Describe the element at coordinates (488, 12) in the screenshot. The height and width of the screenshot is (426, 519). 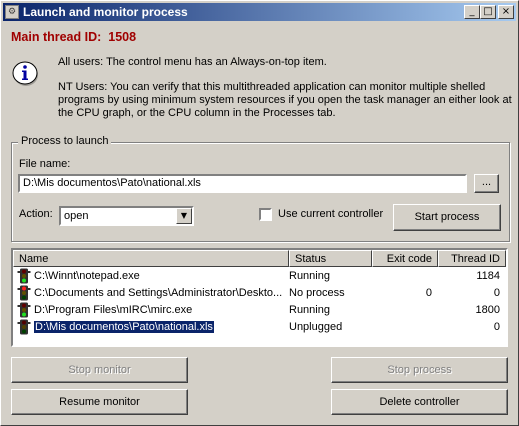
I see `maximize-button: □` at that location.